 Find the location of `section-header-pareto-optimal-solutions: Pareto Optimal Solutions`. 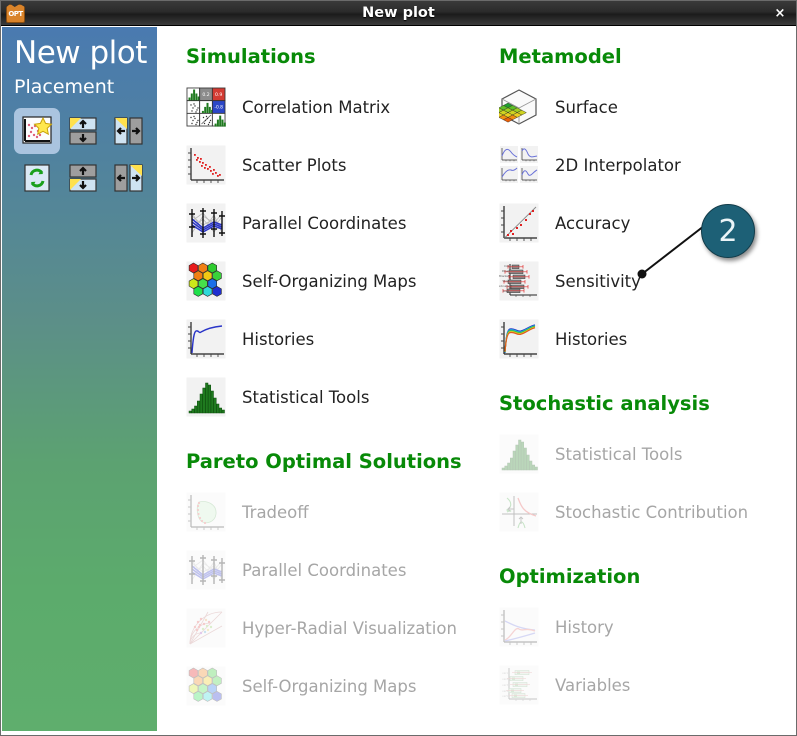

section-header-pareto-optimal-solutions: Pareto Optimal Solutions is located at coordinates (324, 461).